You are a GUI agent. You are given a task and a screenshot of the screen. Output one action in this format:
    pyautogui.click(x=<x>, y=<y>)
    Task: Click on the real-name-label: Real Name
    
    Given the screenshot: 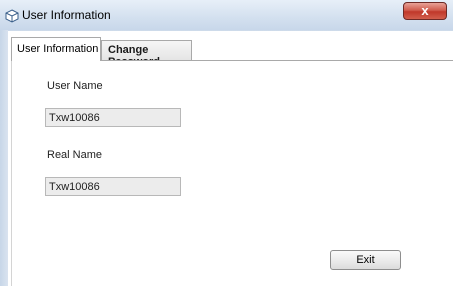 What is the action you would take?
    pyautogui.click(x=75, y=155)
    